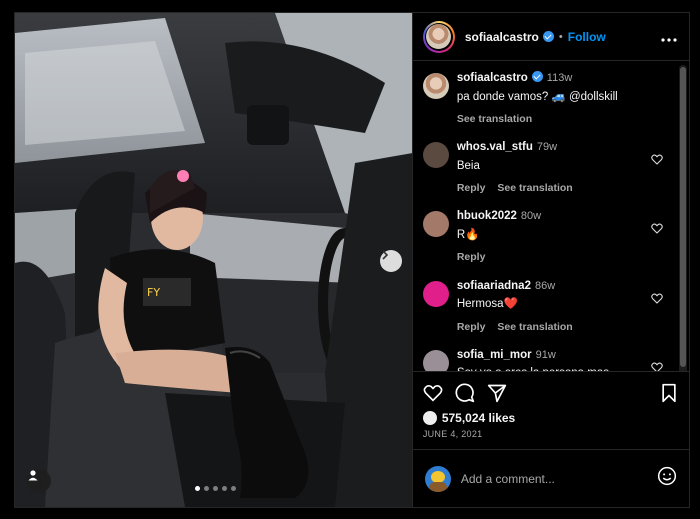 This screenshot has width=700, height=519. What do you see at coordinates (531, 216) in the screenshot?
I see `comment-time: 80w` at bounding box center [531, 216].